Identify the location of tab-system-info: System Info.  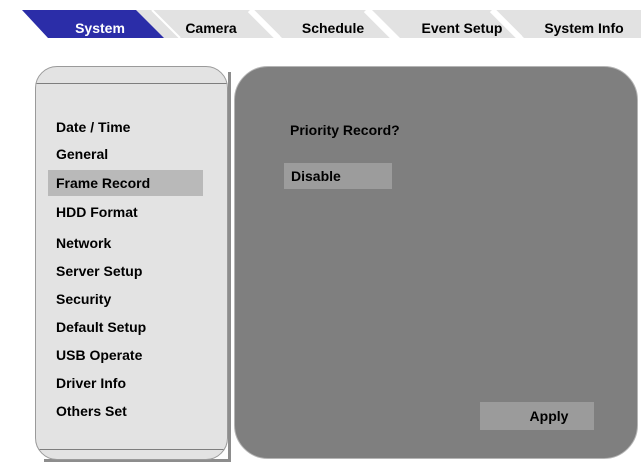
(584, 28).